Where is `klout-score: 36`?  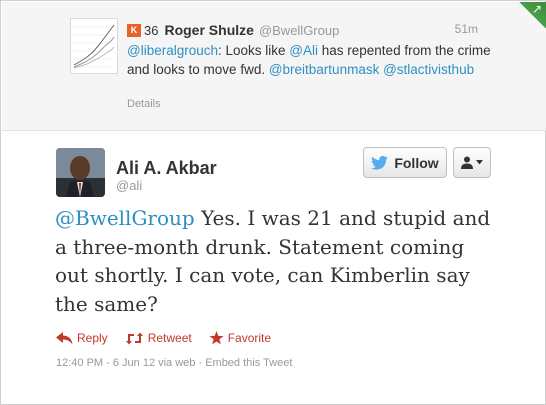 klout-score: 36 is located at coordinates (151, 30).